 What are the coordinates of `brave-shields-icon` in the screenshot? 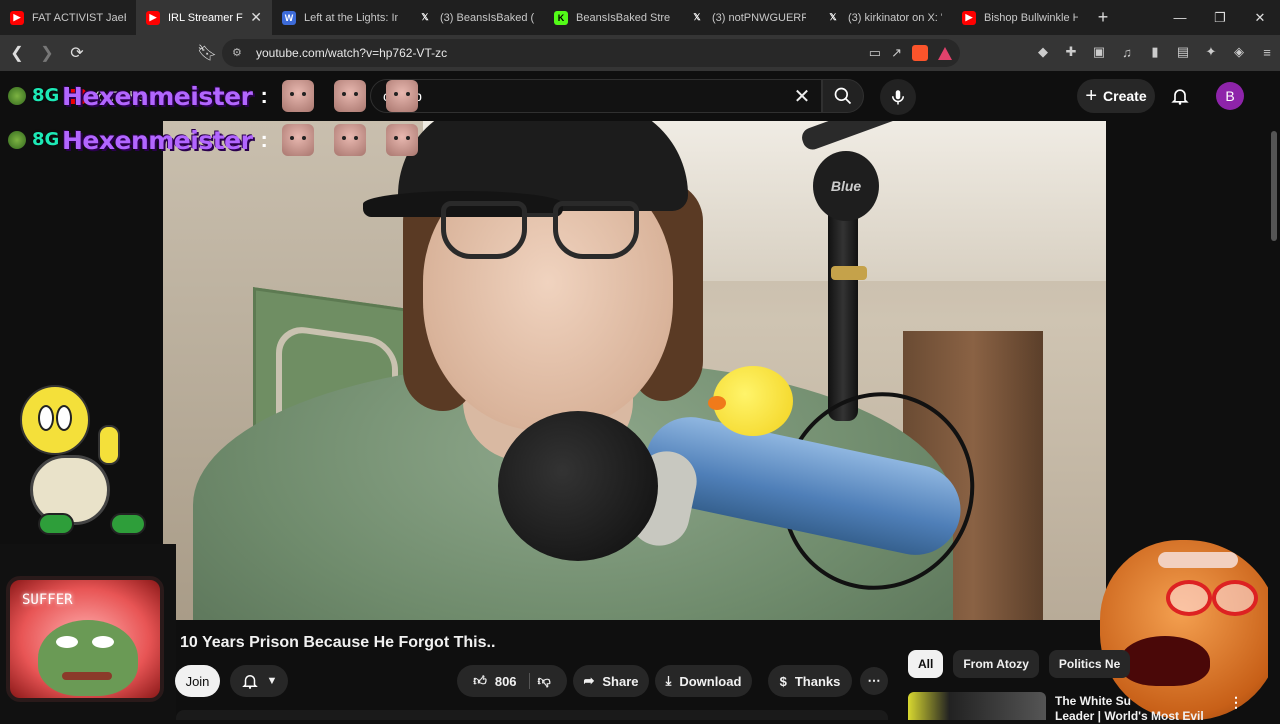 It's located at (920, 53).